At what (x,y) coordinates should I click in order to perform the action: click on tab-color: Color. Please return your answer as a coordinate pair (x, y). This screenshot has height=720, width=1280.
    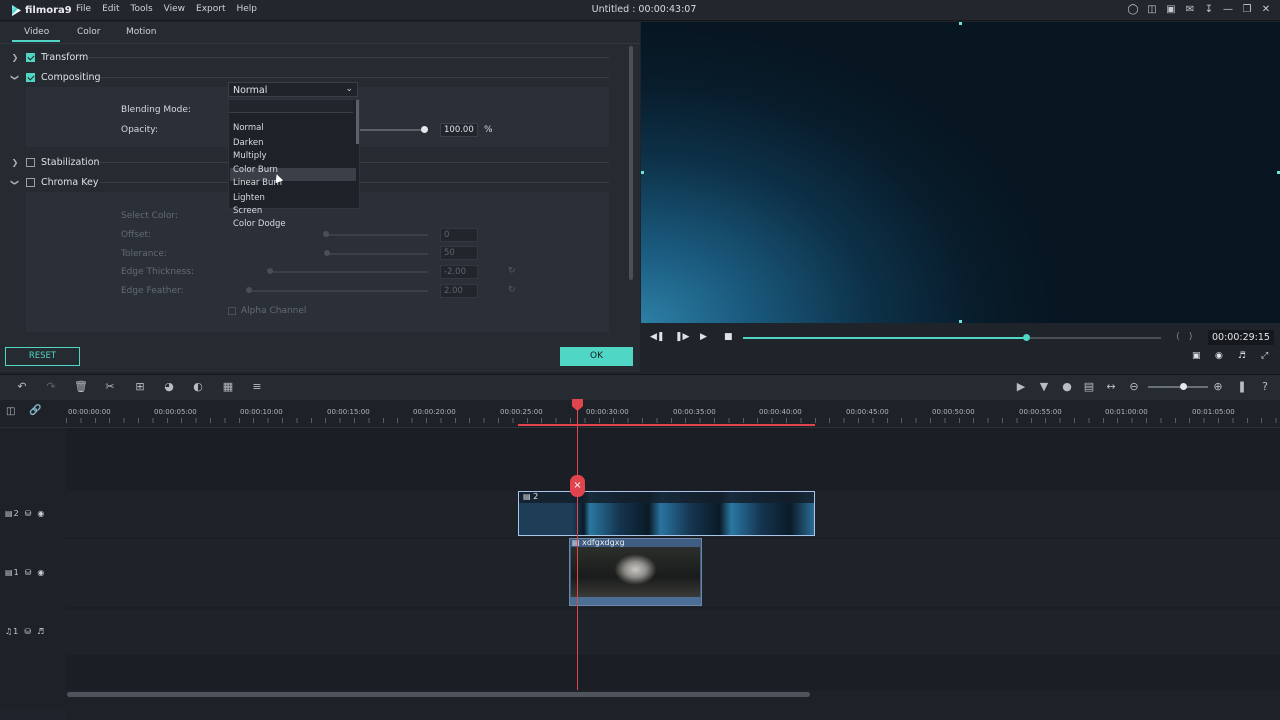
    Looking at the image, I should click on (89, 32).